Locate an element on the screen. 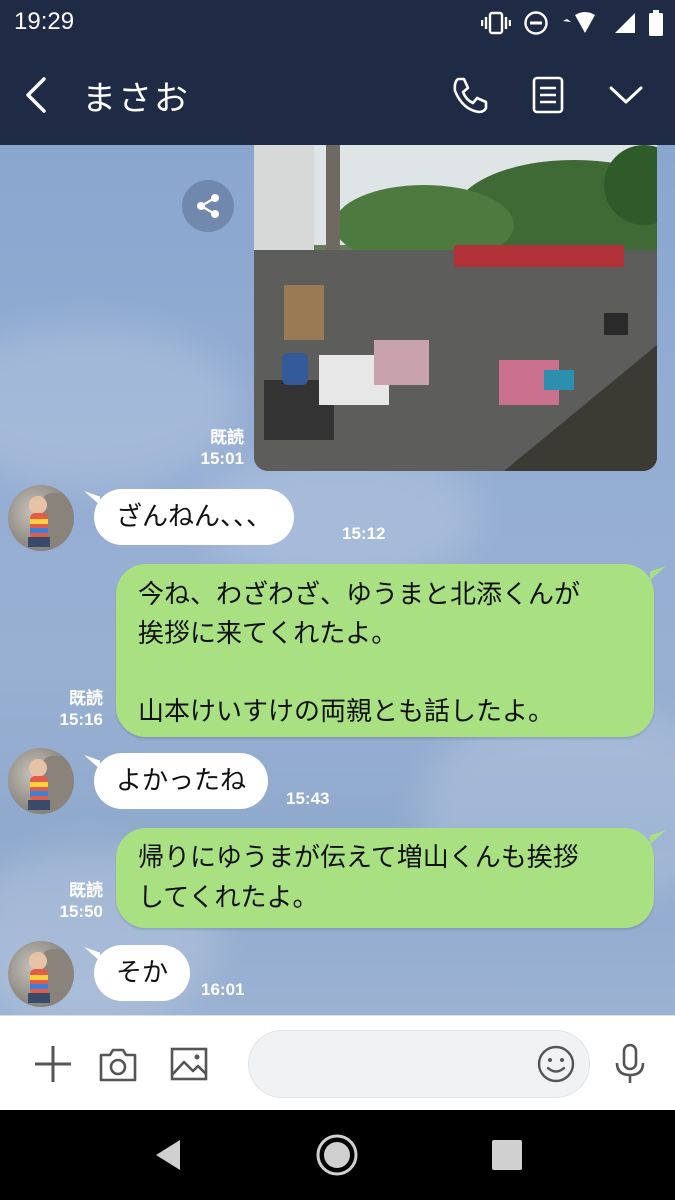  message-input-bar is located at coordinates (337, 1062).